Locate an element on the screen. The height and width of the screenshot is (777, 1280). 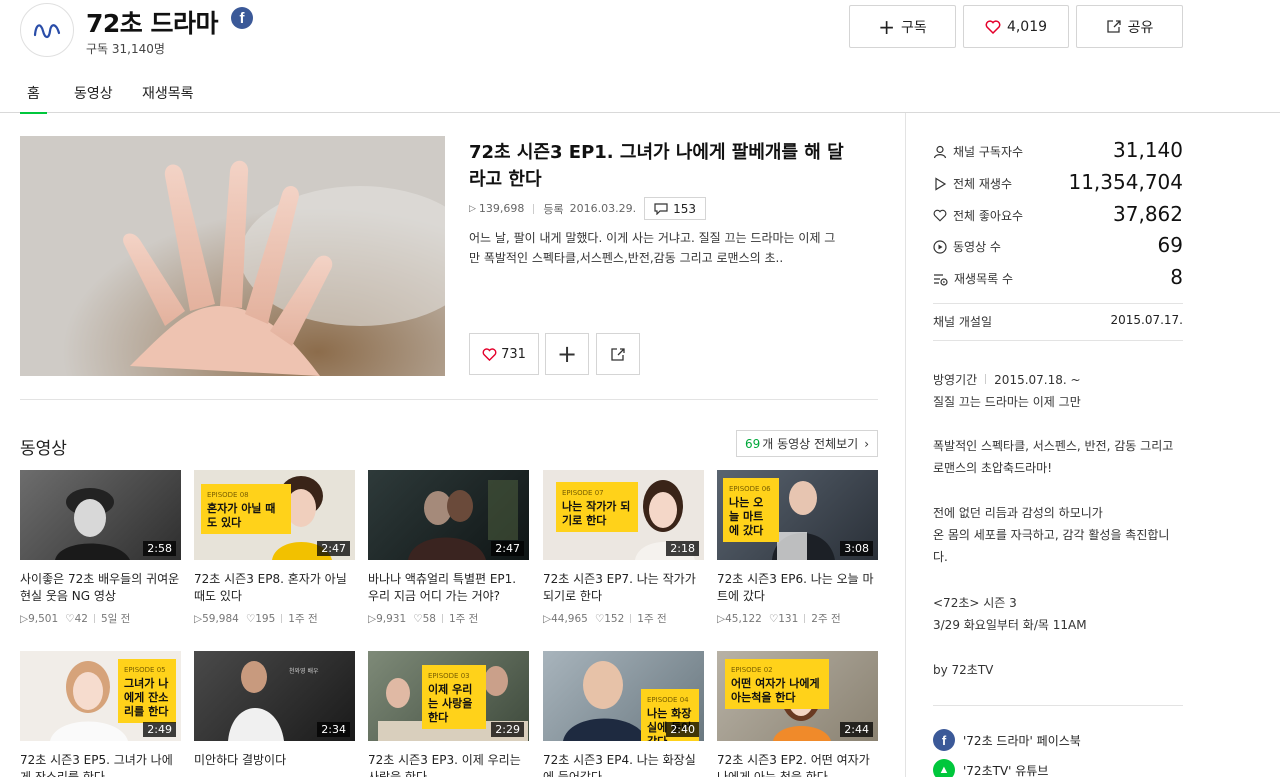
video-duration: 2:49 is located at coordinates (159, 729).